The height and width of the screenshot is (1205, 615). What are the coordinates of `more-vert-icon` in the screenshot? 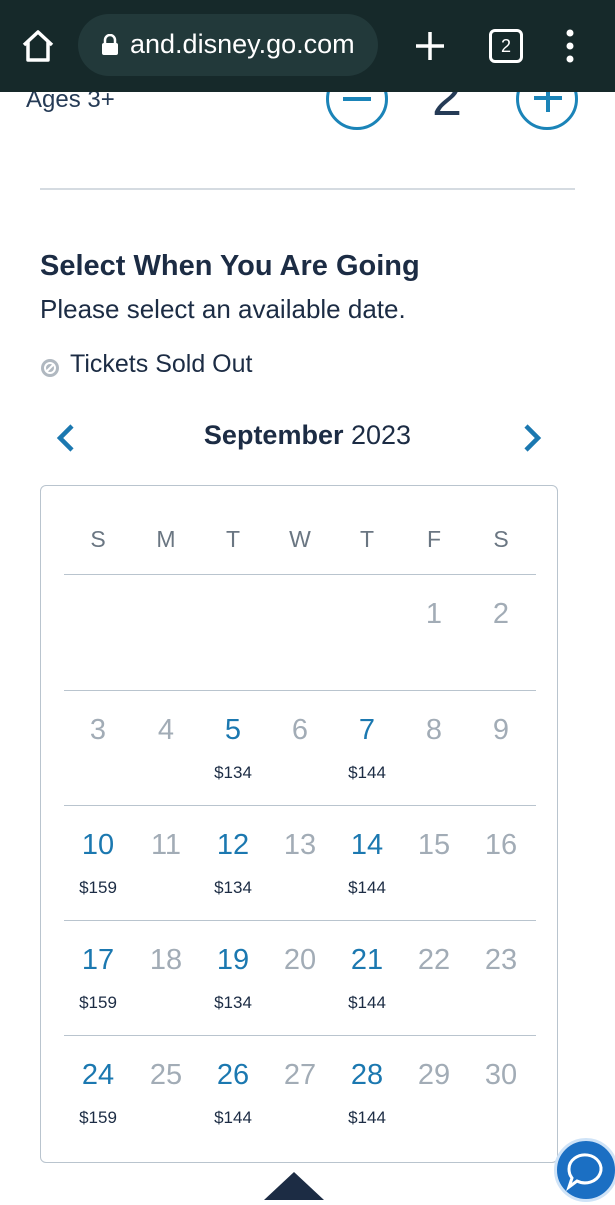 It's located at (570, 46).